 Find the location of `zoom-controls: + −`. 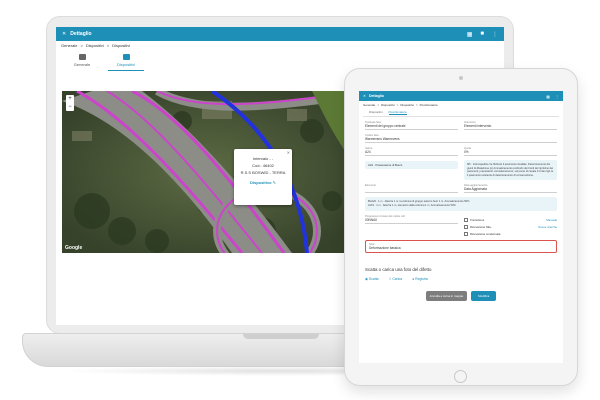

zoom-controls: + − is located at coordinates (70, 103).